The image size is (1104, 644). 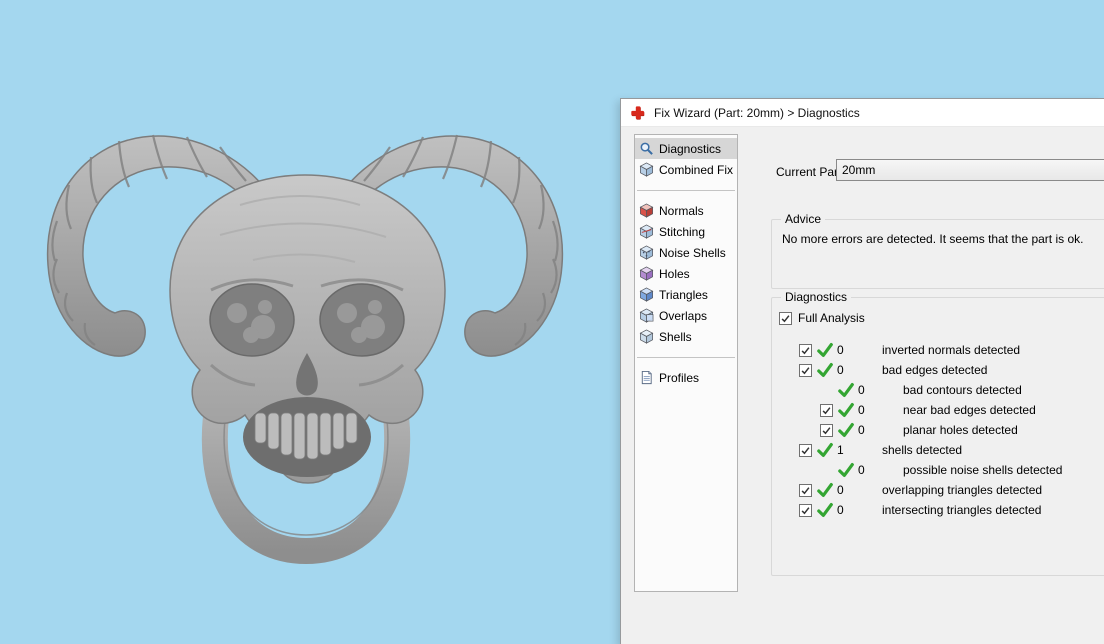 I want to click on sidebar-item-holes: Holes, so click(x=686, y=273).